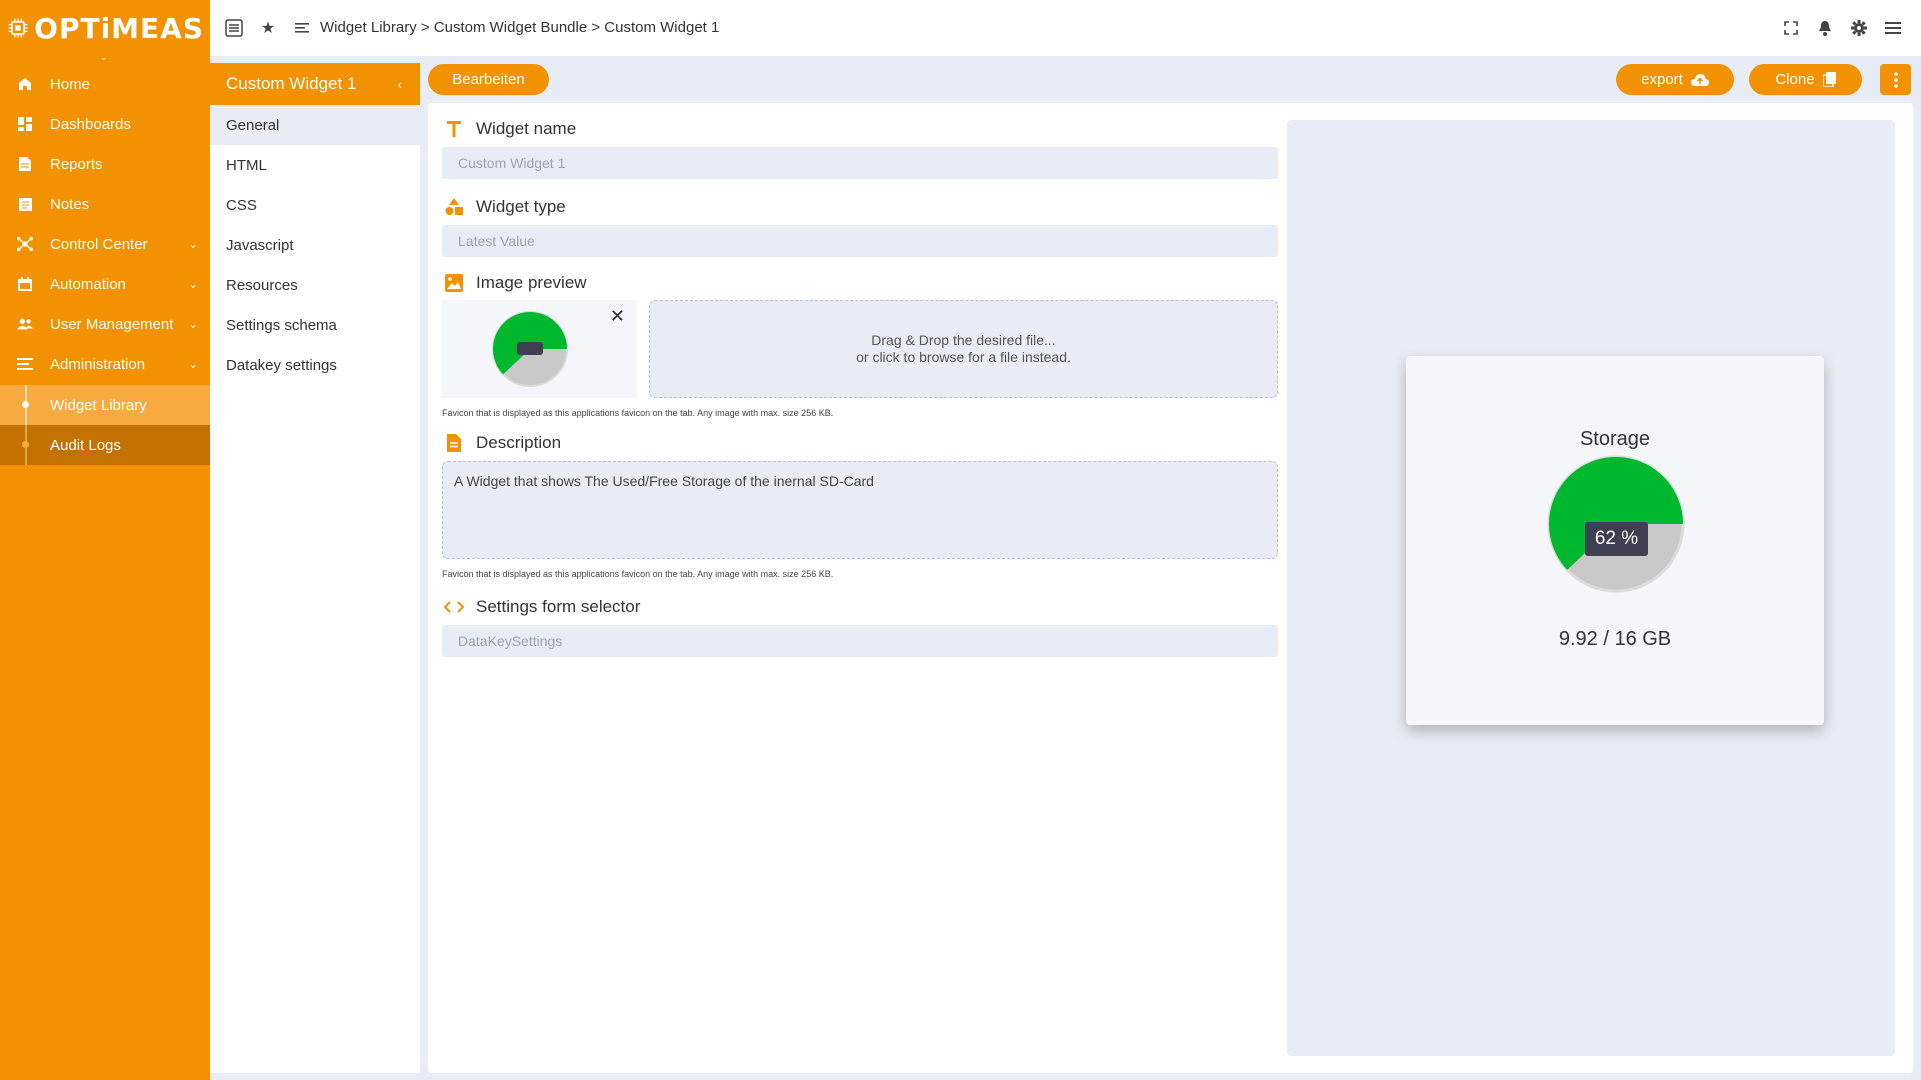 The height and width of the screenshot is (1080, 1921). I want to click on sidebar-item-label: Dashboards, so click(90, 124).